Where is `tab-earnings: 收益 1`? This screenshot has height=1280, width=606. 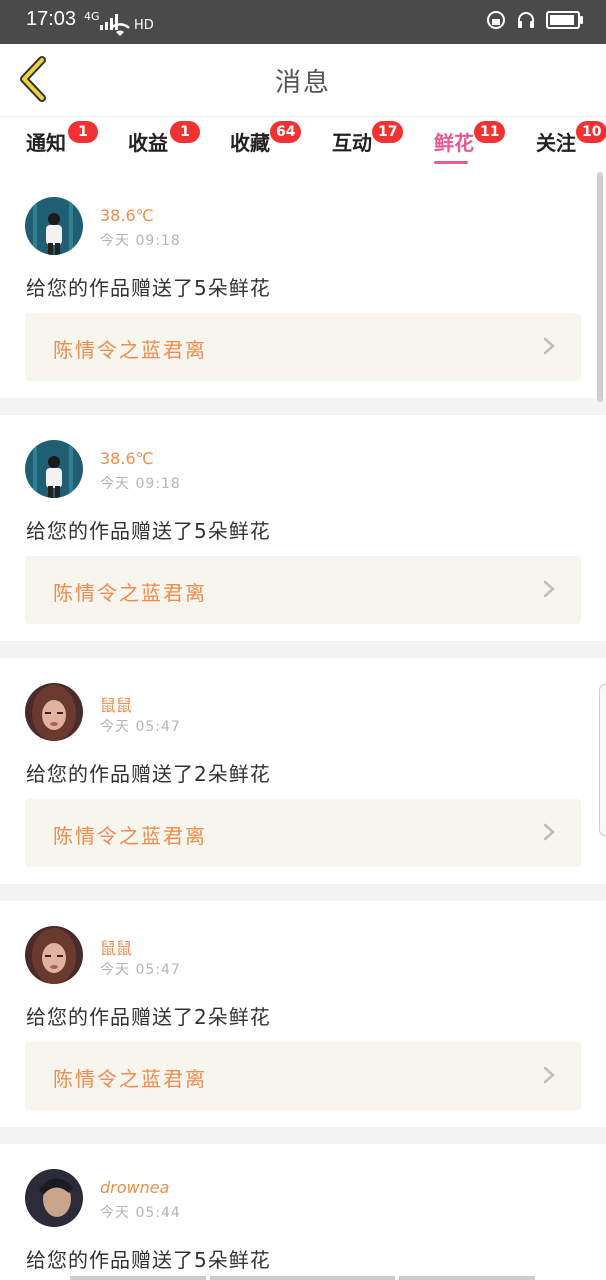 tab-earnings: 收益 1 is located at coordinates (168, 138).